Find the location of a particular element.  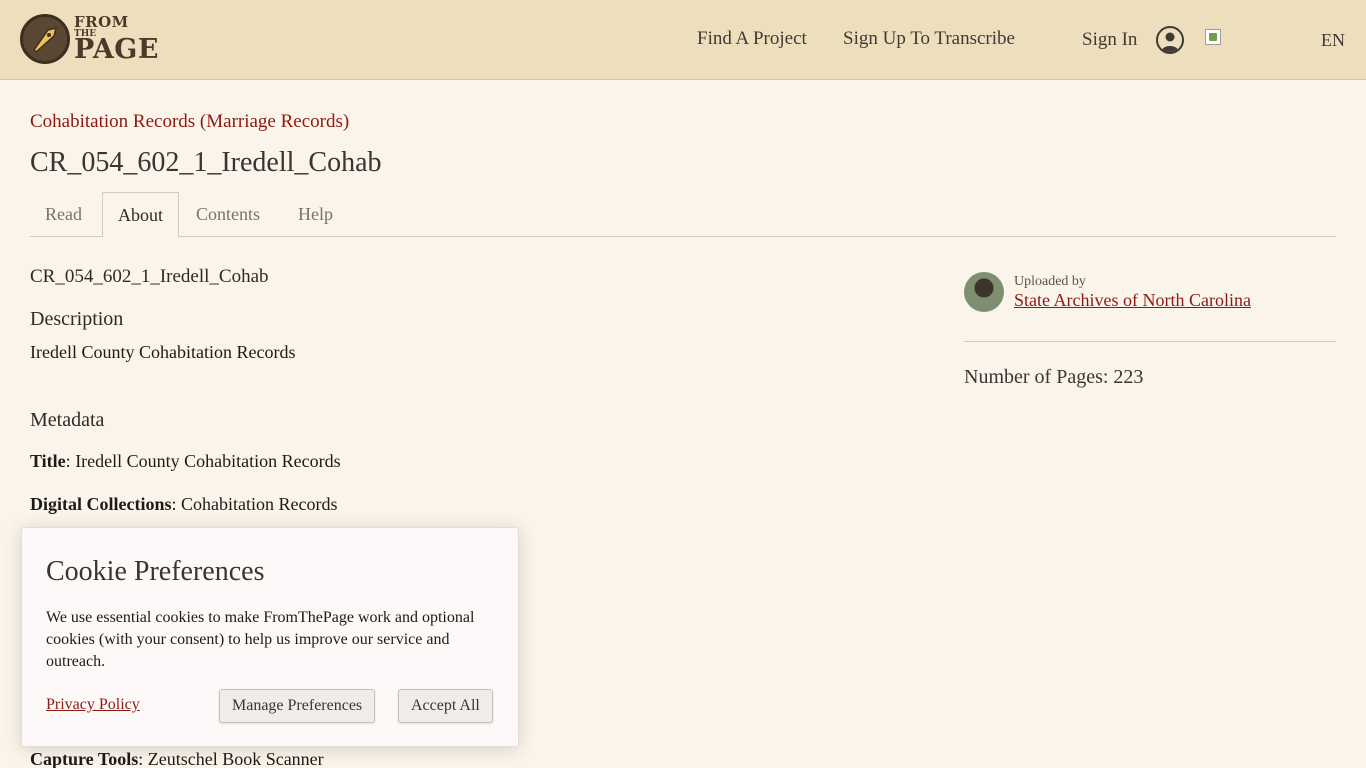

page-count-value: 223 is located at coordinates (1128, 377).